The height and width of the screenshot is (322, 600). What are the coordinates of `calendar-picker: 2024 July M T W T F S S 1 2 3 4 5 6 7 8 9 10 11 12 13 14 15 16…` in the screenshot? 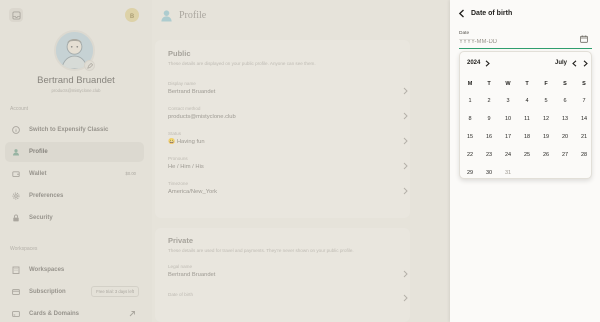 It's located at (525, 115).